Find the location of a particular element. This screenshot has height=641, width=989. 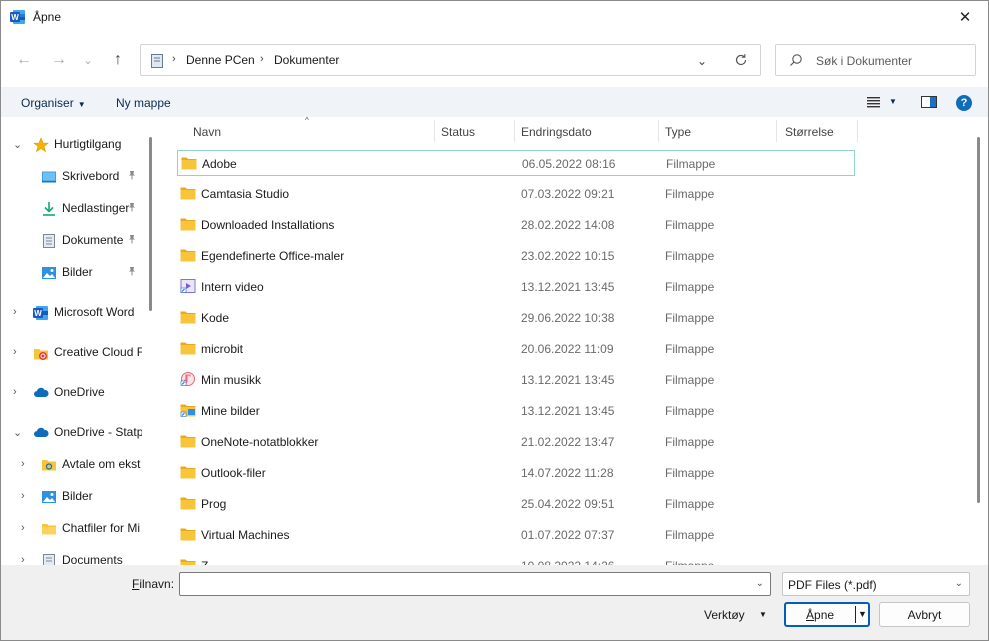

new-folder-button: Ny mappe is located at coordinates (143, 103).